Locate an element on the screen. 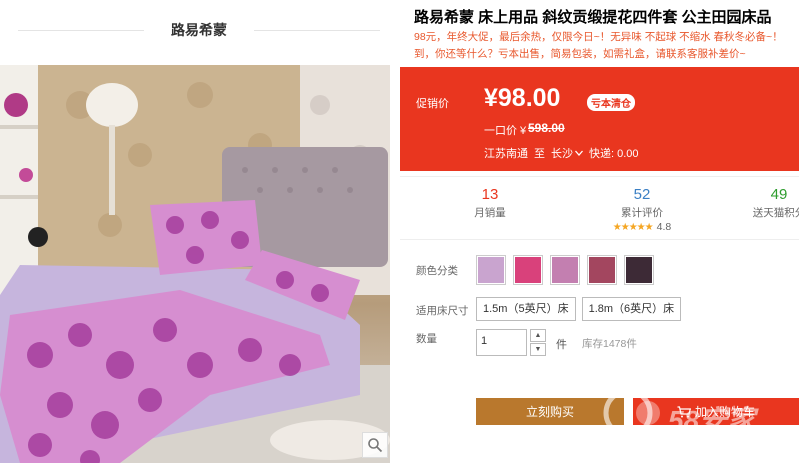 The width and height of the screenshot is (799, 463). original-price: 598.00 is located at coordinates (546, 128).